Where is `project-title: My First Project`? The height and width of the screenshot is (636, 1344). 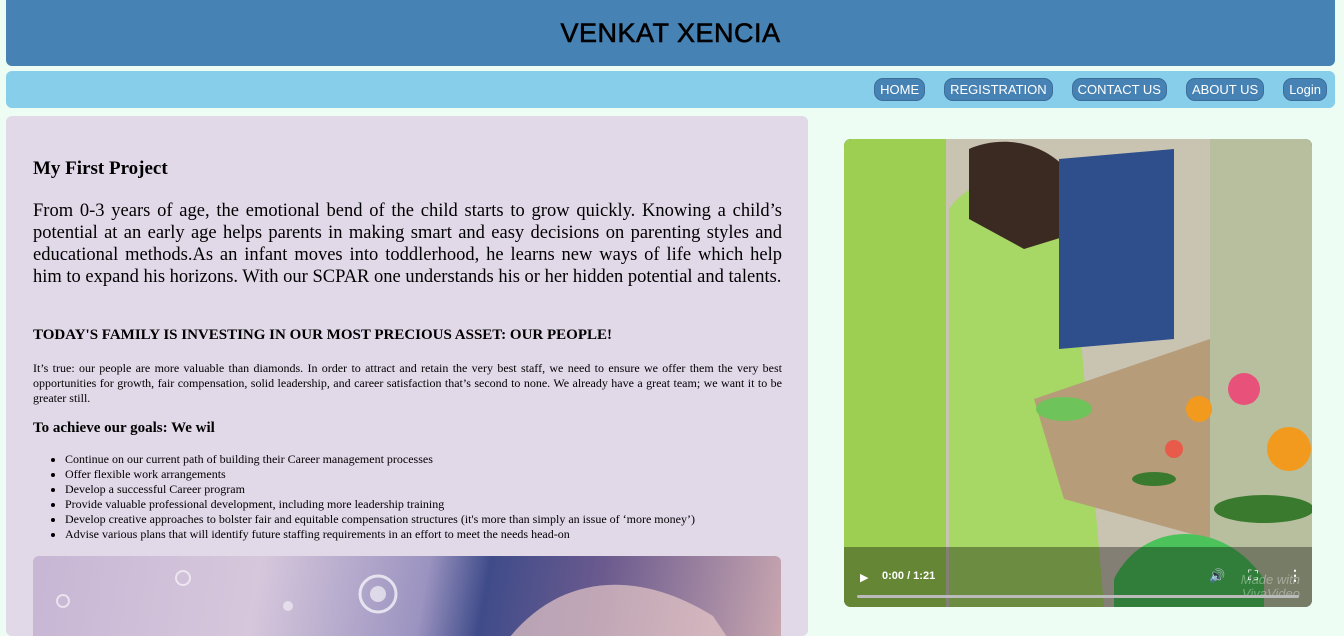
project-title: My First Project is located at coordinates (100, 168).